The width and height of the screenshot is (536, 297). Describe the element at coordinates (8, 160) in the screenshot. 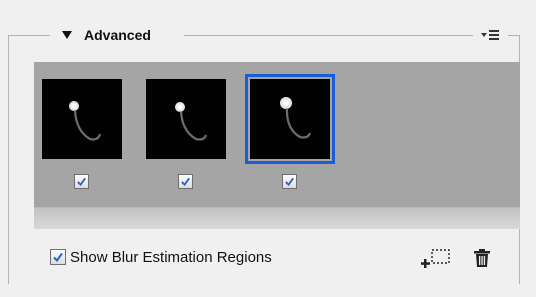

I see `panel-border-left` at that location.